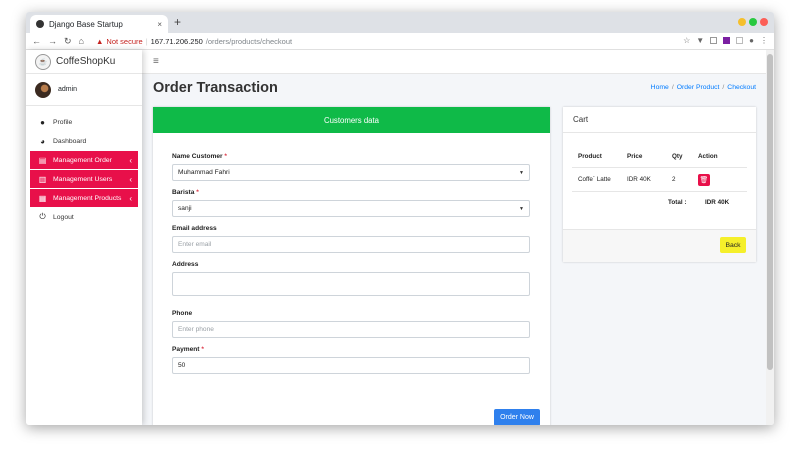  Describe the element at coordinates (594, 179) in the screenshot. I see `cart-product: Coffe` Latte` at that location.